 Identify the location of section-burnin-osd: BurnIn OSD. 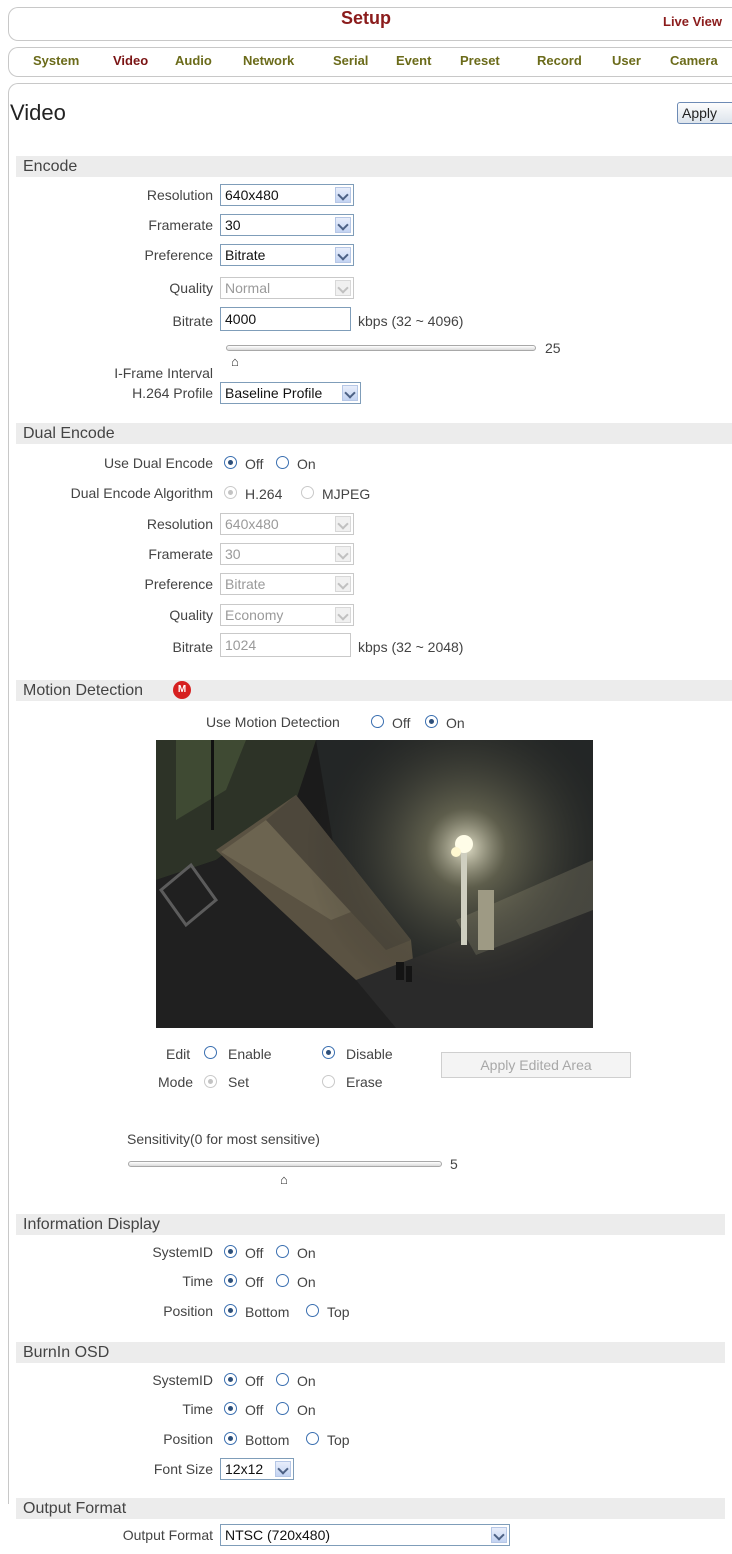
(370, 1352).